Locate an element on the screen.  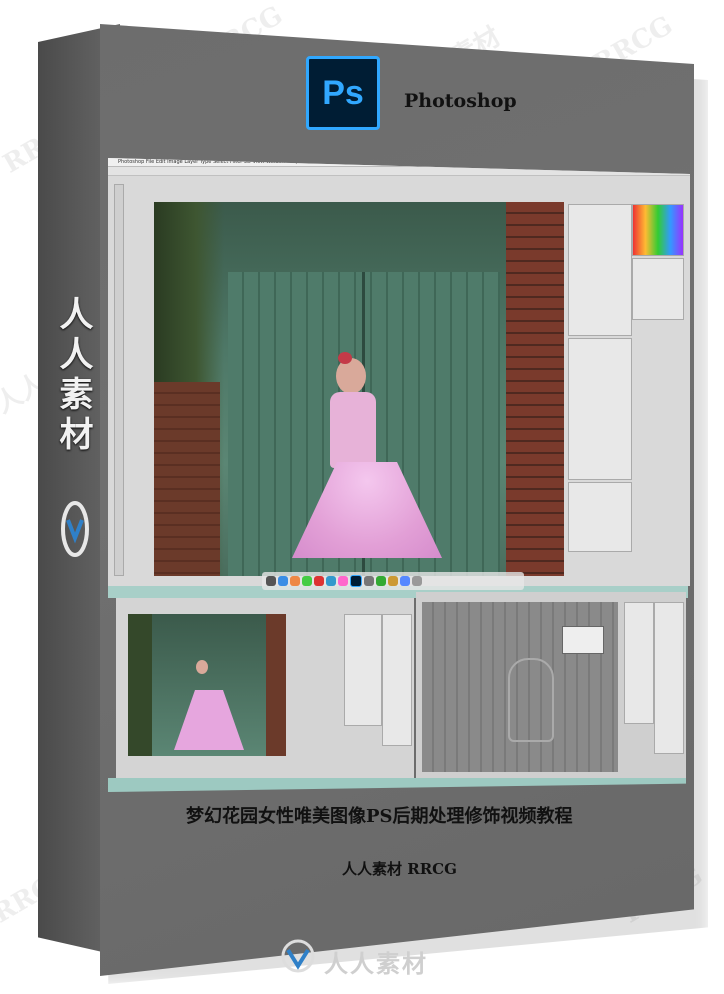
filter-dialog is located at coordinates (583, 640).